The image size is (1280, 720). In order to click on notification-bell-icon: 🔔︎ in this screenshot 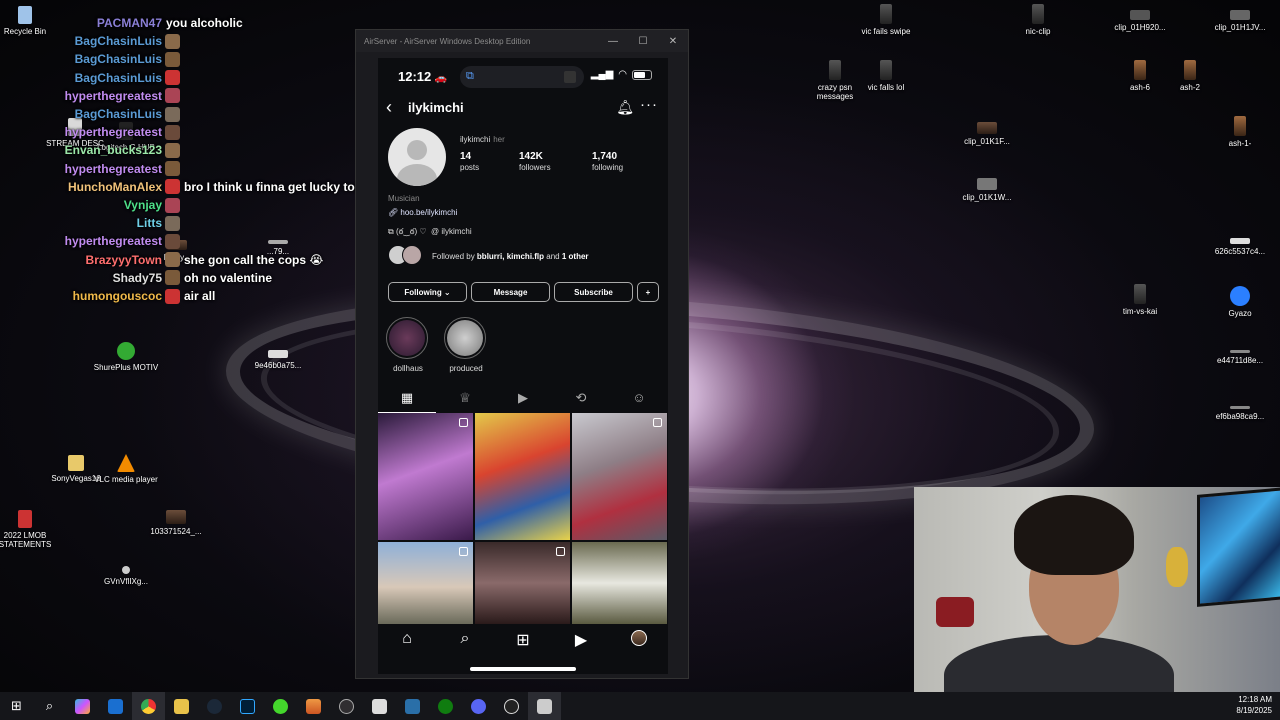, I will do `click(625, 107)`.